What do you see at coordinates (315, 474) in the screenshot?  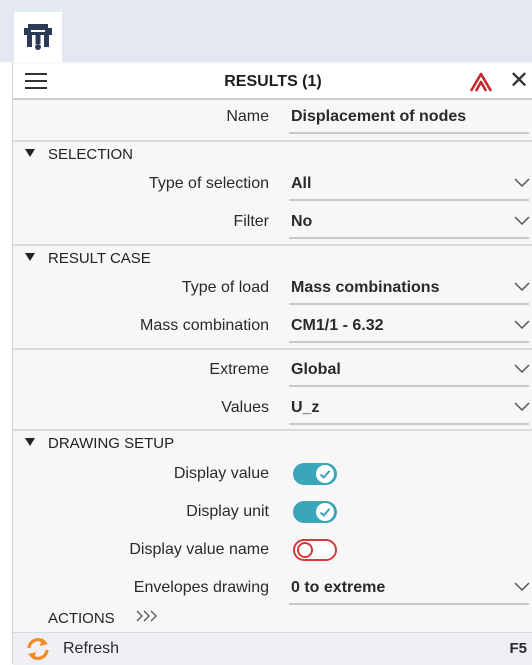 I see `display-value-toggle` at bounding box center [315, 474].